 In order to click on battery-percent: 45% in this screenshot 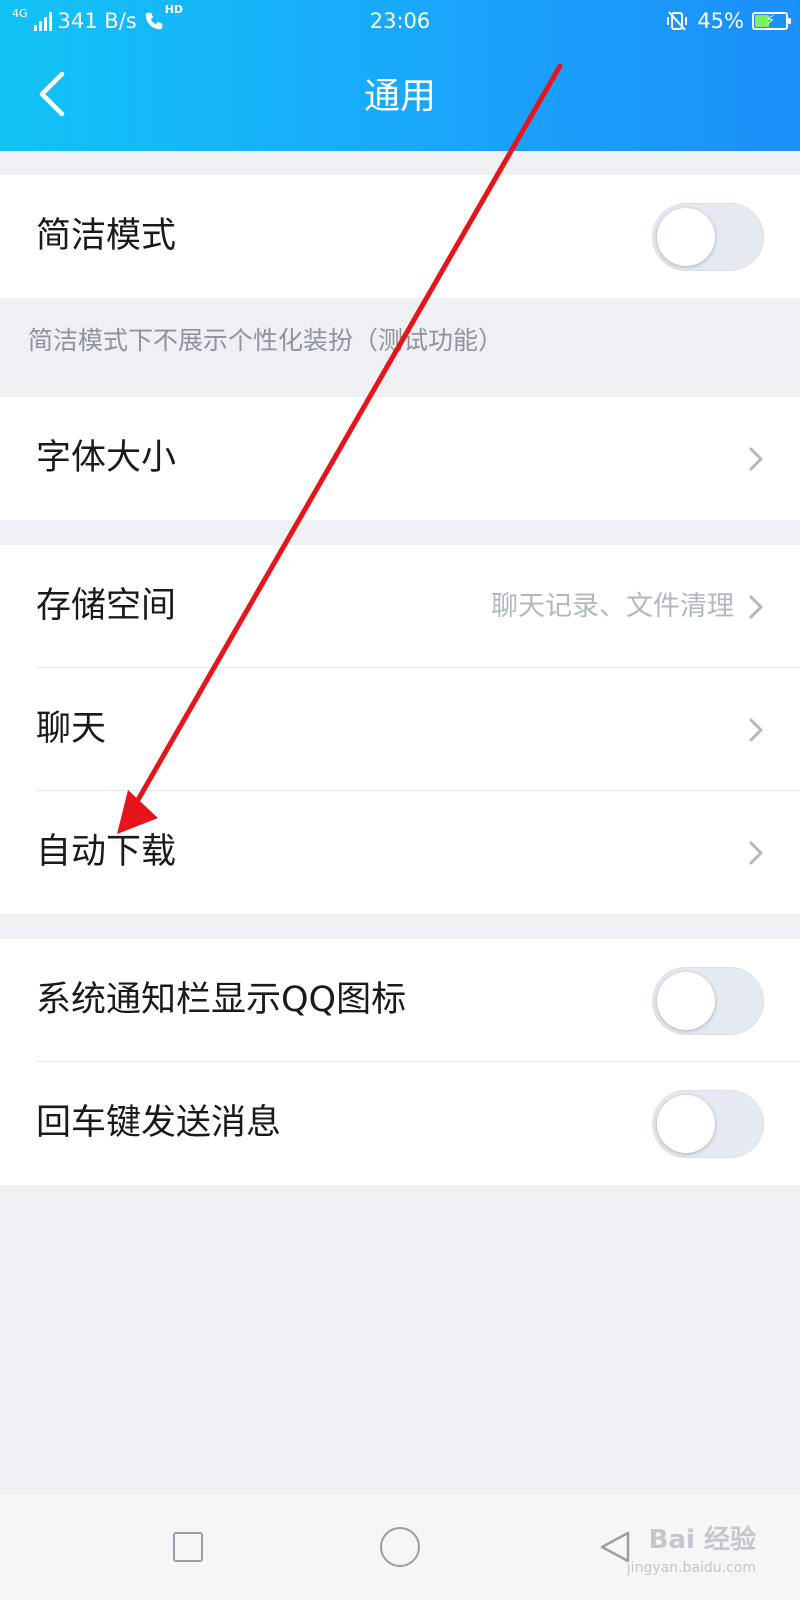, I will do `click(720, 21)`.